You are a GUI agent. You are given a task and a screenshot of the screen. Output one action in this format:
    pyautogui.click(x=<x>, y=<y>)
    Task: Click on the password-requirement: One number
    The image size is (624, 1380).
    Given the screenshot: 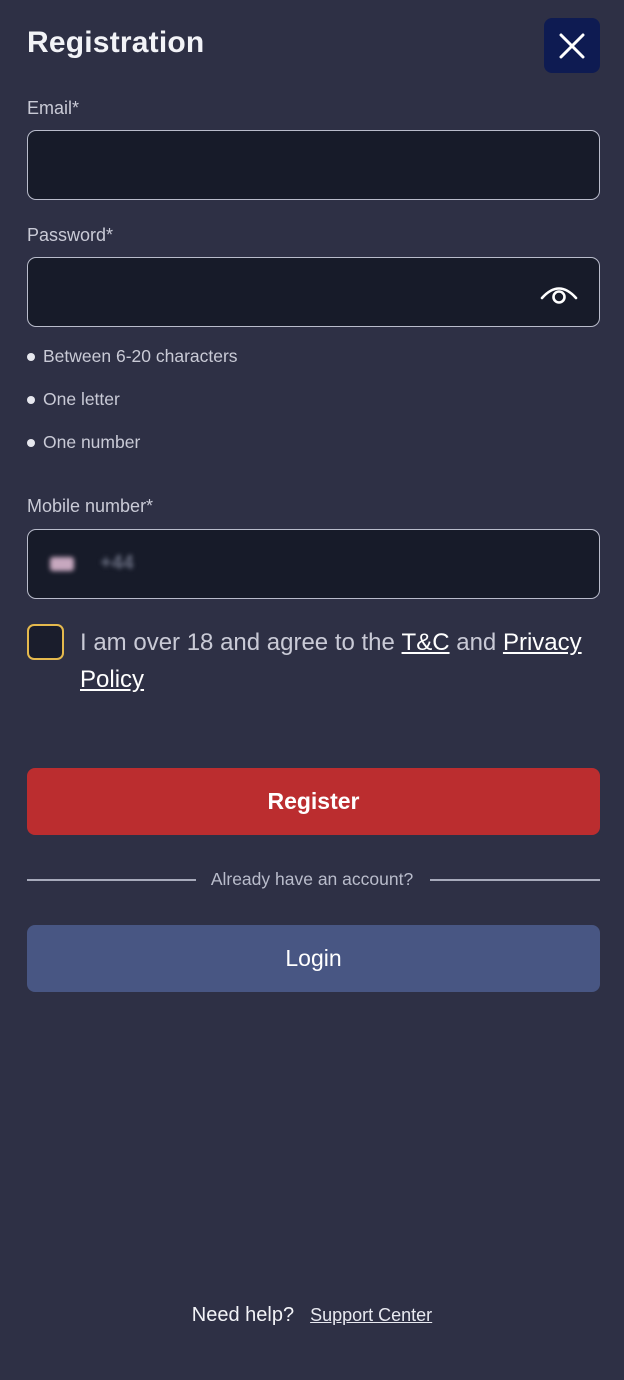 What is the action you would take?
    pyautogui.click(x=83, y=442)
    